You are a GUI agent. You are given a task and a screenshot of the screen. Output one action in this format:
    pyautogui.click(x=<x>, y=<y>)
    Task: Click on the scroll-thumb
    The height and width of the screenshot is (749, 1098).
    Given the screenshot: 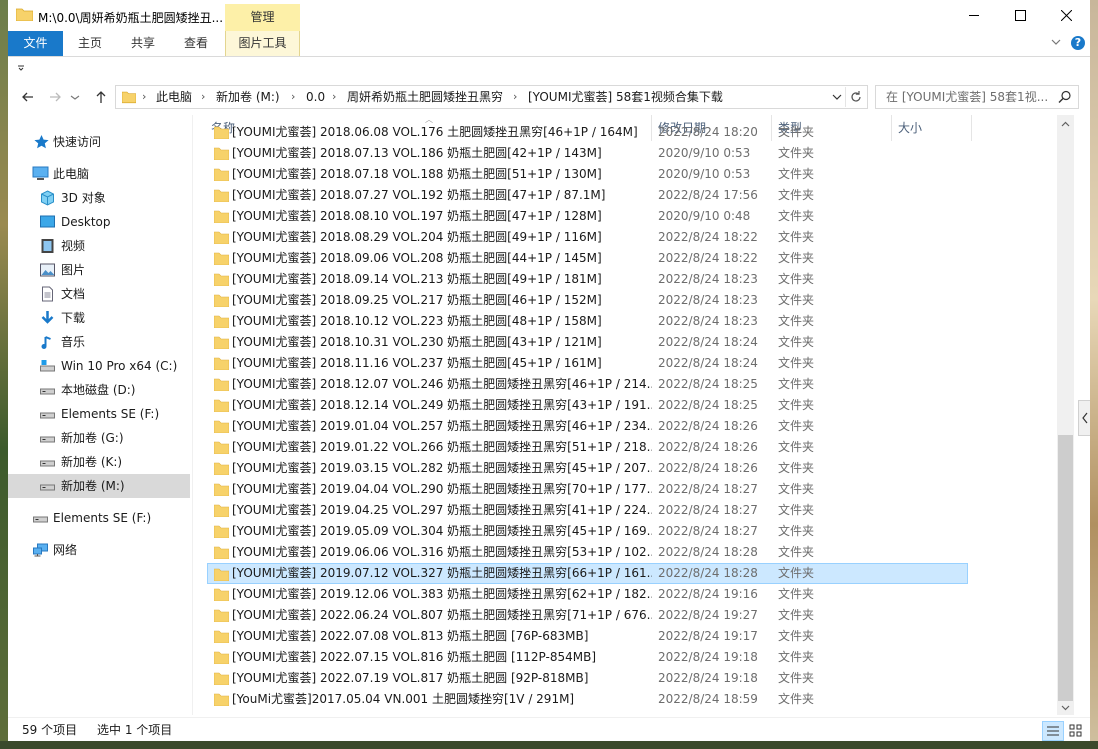 What is the action you would take?
    pyautogui.click(x=1065, y=568)
    